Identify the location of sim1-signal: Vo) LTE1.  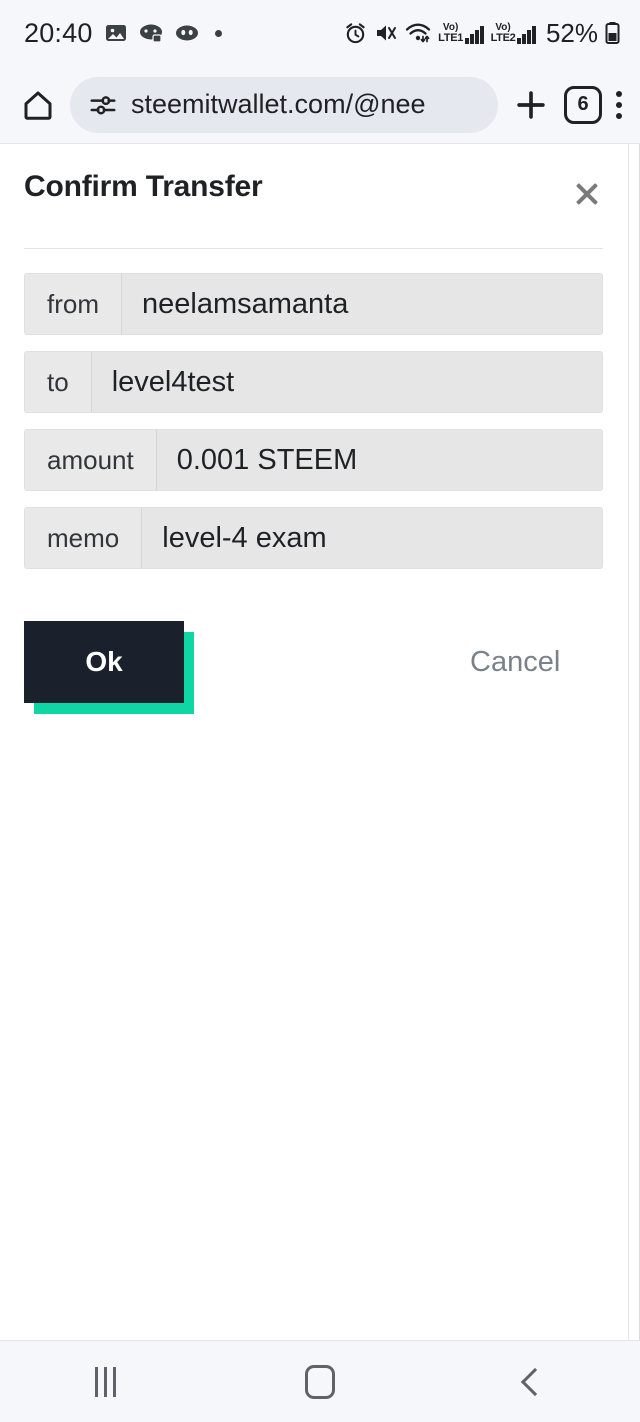
(461, 32).